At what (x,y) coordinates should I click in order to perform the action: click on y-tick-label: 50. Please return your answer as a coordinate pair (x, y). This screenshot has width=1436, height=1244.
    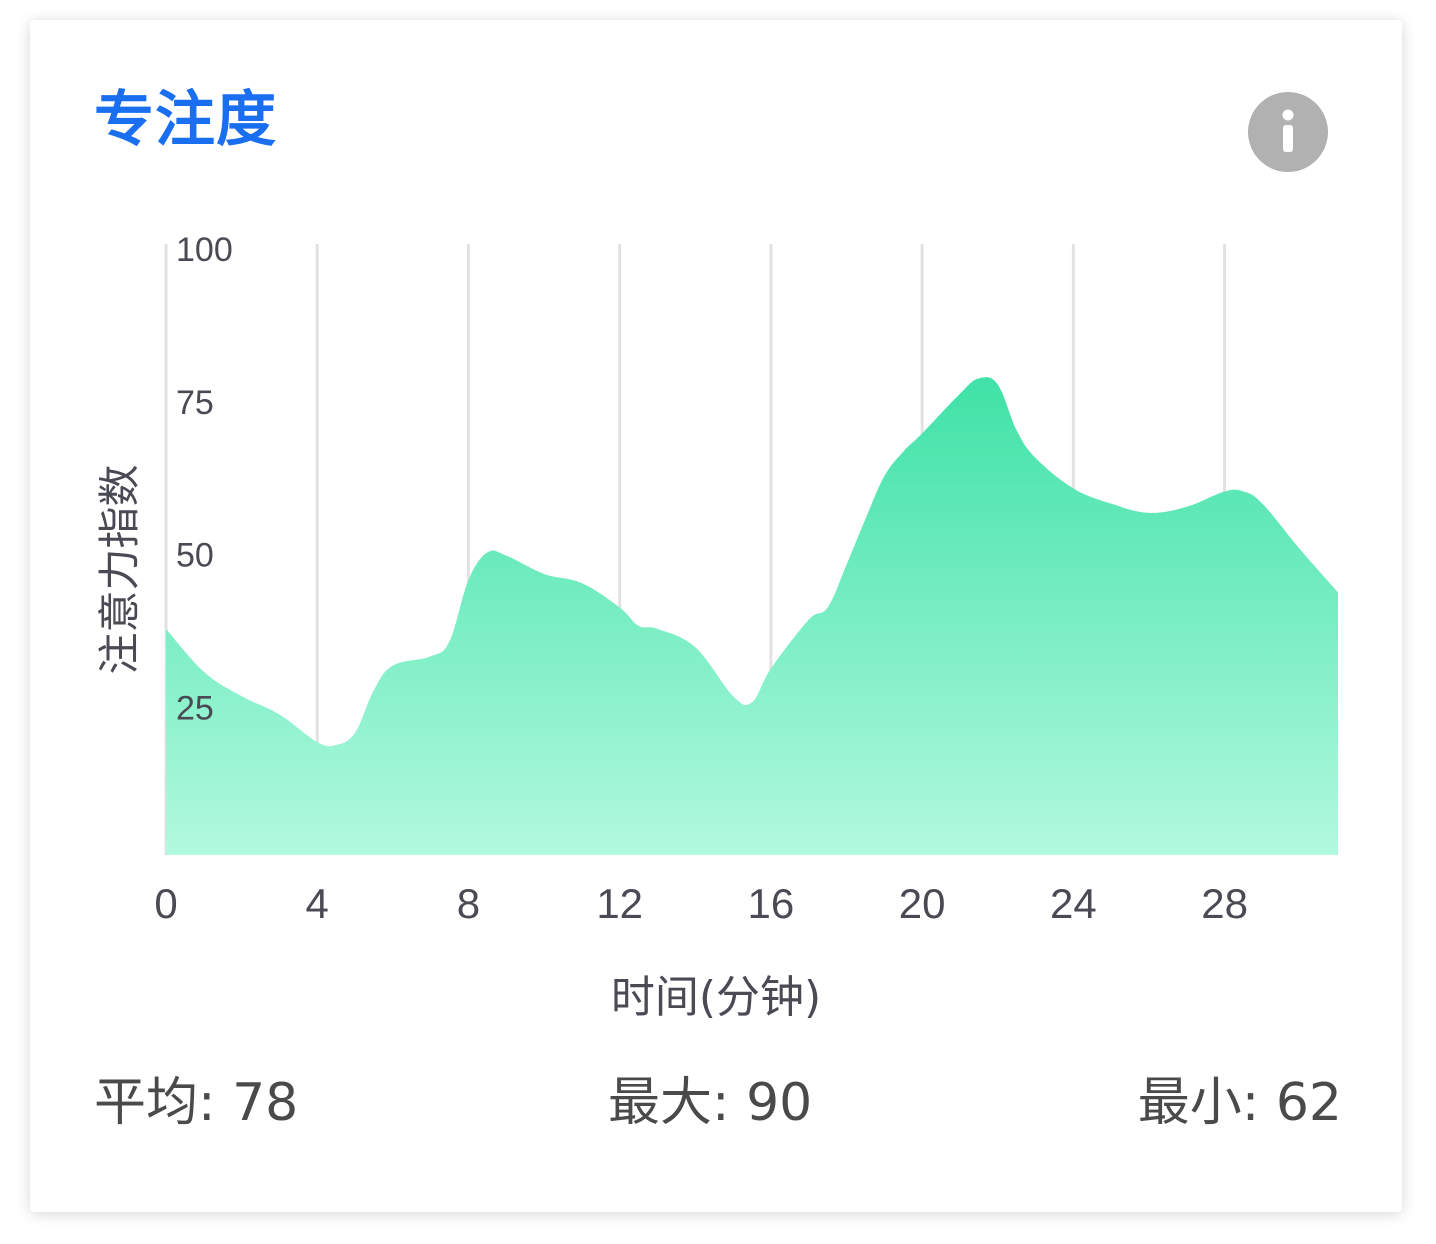
    Looking at the image, I should click on (195, 556).